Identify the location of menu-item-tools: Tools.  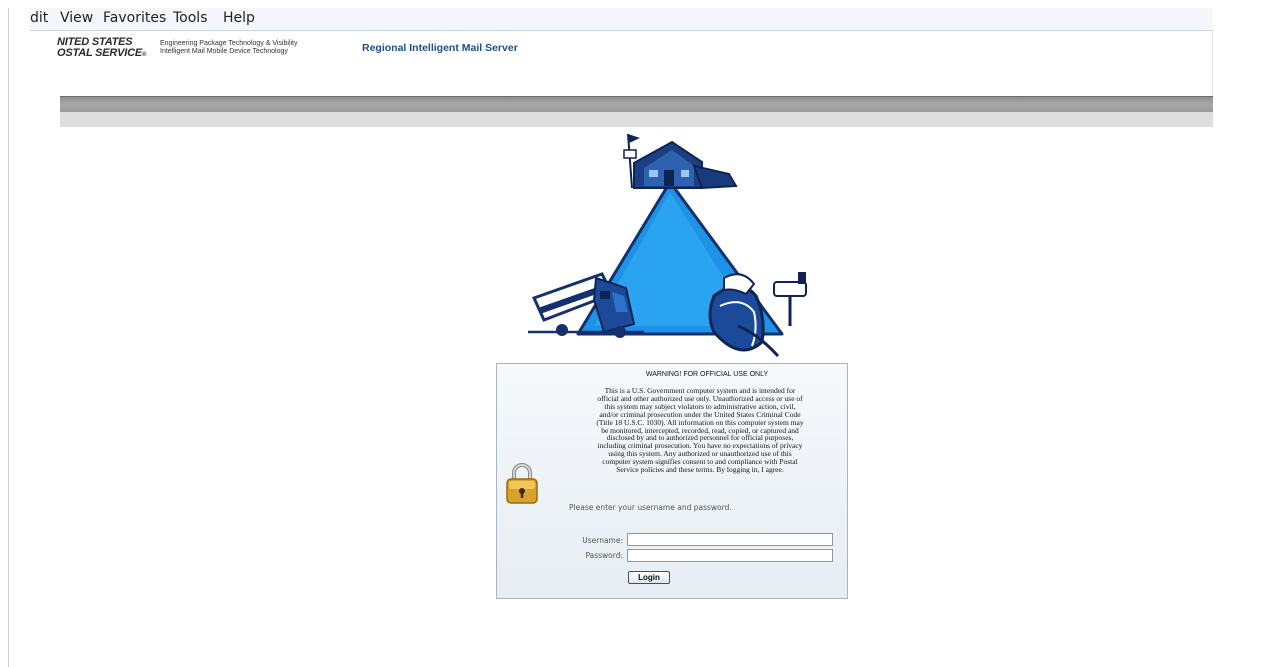
(190, 18).